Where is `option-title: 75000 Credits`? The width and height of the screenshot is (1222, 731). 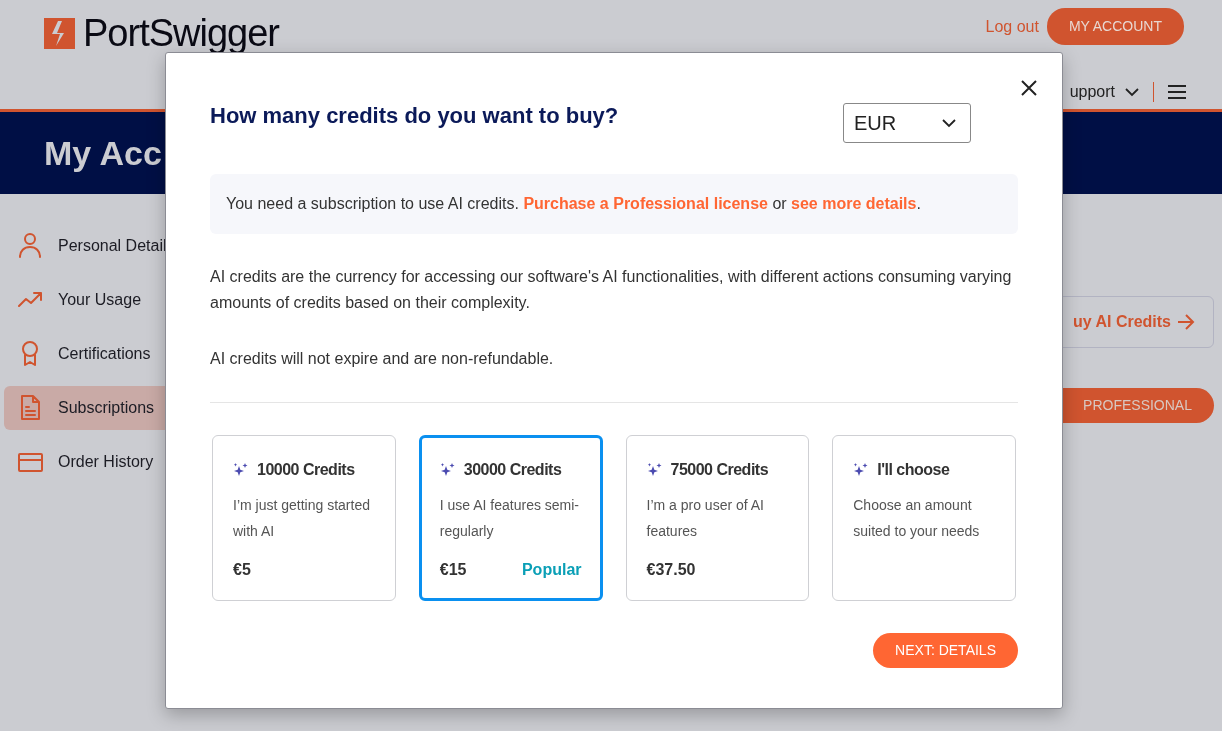 option-title: 75000 Credits is located at coordinates (719, 470).